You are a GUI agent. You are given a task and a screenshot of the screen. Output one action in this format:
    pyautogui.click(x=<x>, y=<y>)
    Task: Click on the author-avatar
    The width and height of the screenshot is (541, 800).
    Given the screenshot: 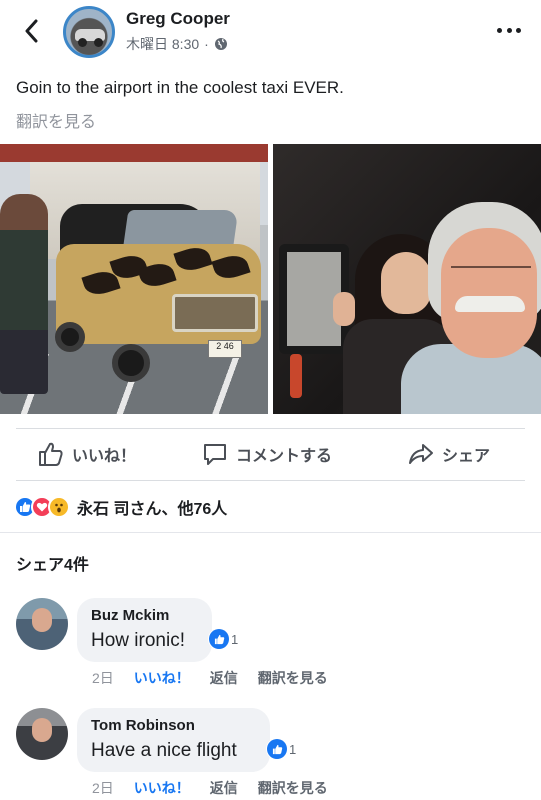 What is the action you would take?
    pyautogui.click(x=89, y=32)
    